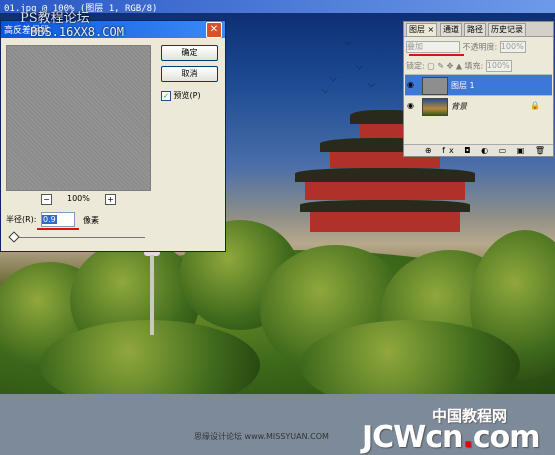 The image size is (555, 455). I want to click on street-lamp-pole, so click(152, 295).